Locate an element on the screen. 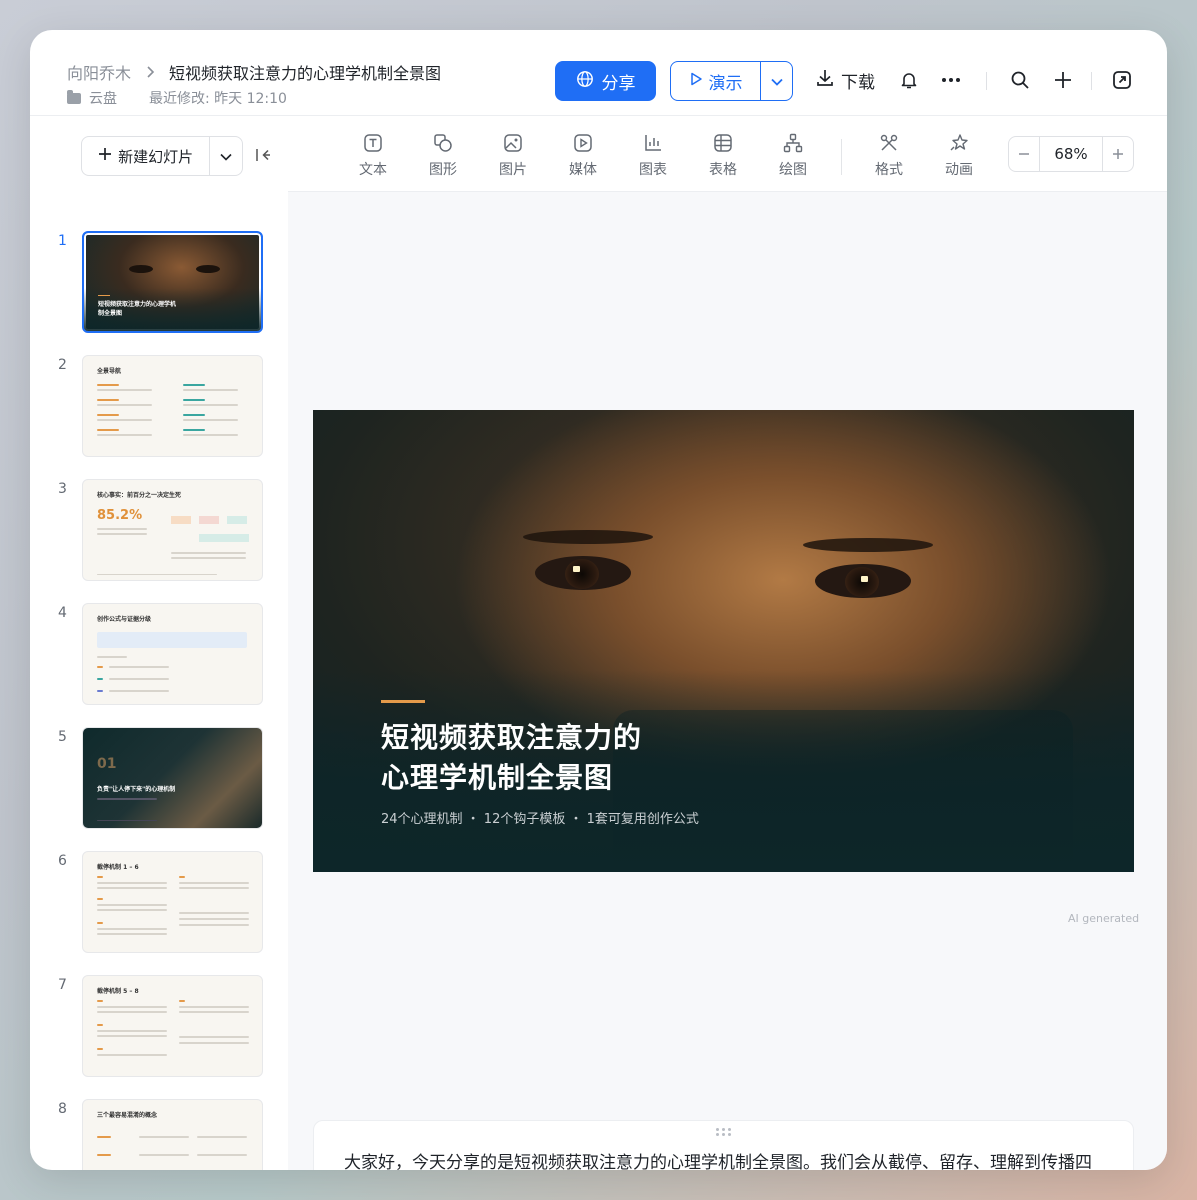 Image resolution: width=1197 pixels, height=1200 pixels. slide-thumbnail-3: 3 核心事实：前百分之一决定生死 85.2% is located at coordinates (168, 531).